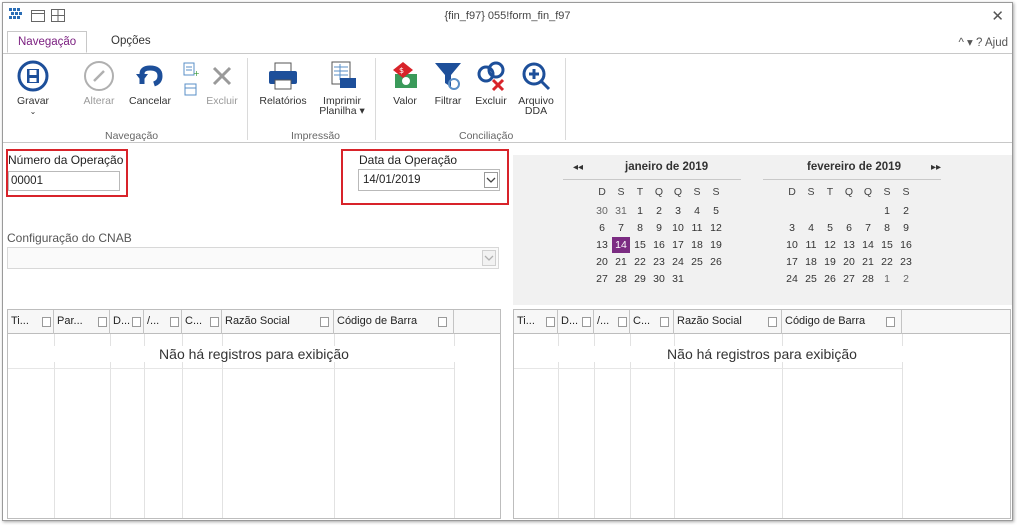 Image resolution: width=1017 pixels, height=525 pixels. What do you see at coordinates (983, 42) in the screenshot?
I see `ribbon-help-controls: ^ ▾ ? Ajud` at bounding box center [983, 42].